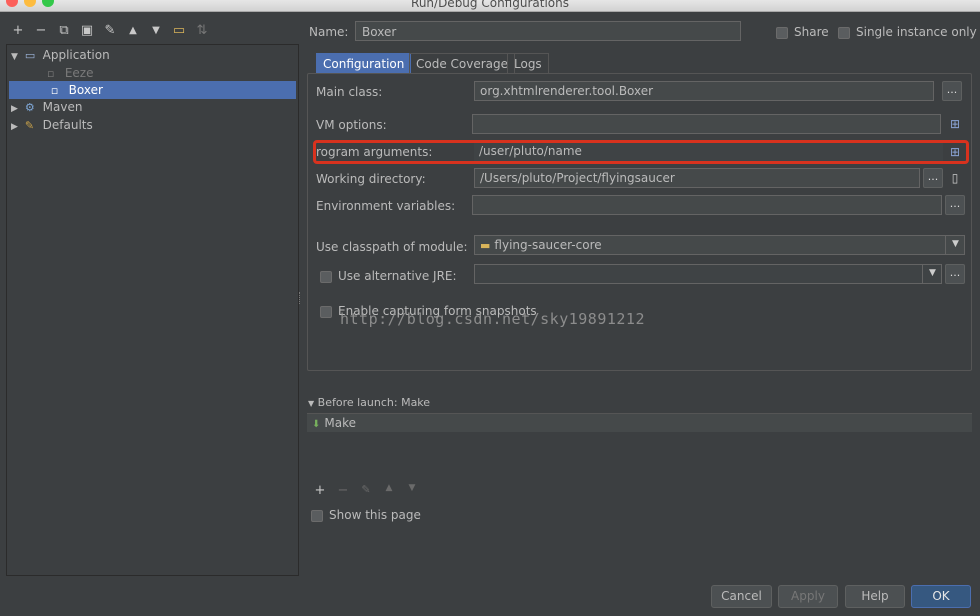 The image size is (980, 616). Describe the element at coordinates (202, 31) in the screenshot. I see `sort-icon: ⇅` at that location.